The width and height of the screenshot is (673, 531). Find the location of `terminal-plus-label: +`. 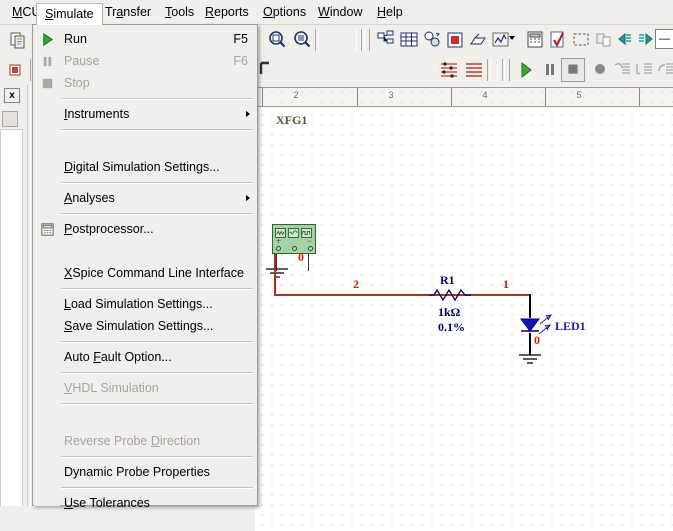

terminal-plus-label: + is located at coordinates (279, 241).